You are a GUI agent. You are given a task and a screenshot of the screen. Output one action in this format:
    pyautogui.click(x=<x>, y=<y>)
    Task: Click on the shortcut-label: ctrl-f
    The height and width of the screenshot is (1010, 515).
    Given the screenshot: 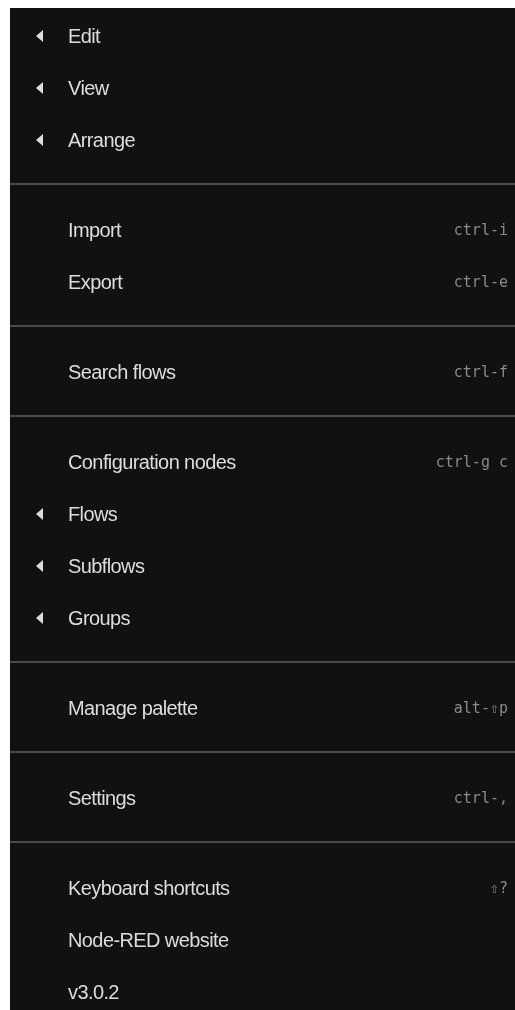 What is the action you would take?
    pyautogui.click(x=480, y=372)
    